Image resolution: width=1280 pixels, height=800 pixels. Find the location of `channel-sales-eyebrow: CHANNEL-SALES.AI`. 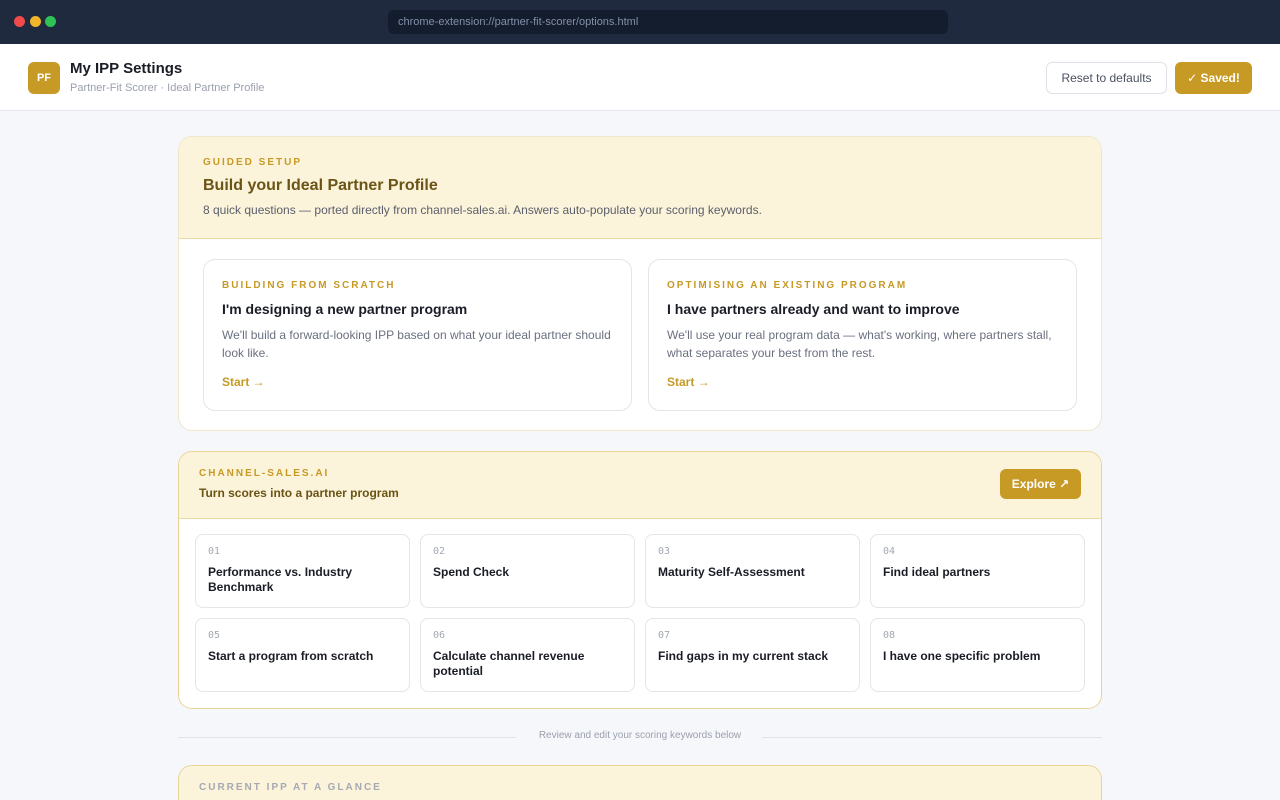

channel-sales-eyebrow: CHANNEL-SALES.AI is located at coordinates (264, 473).